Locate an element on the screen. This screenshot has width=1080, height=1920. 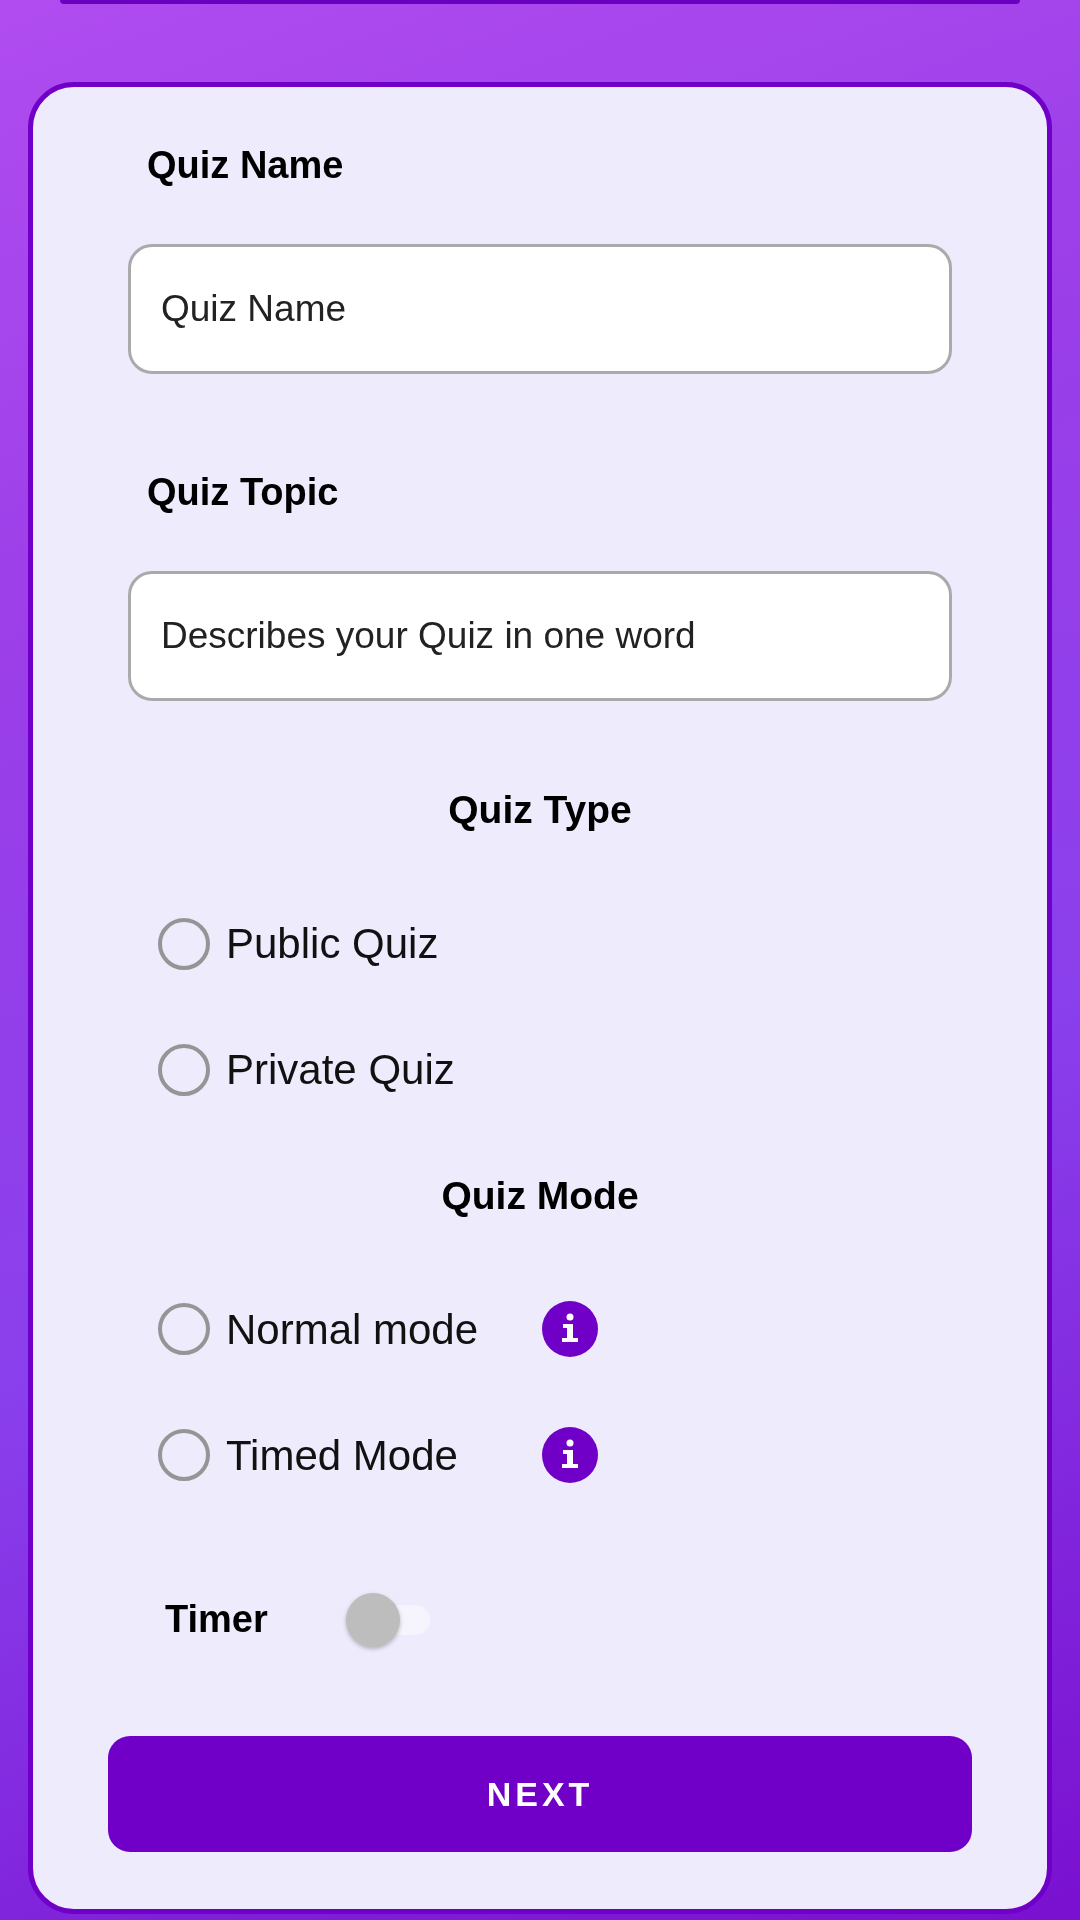
next-button: NEXT is located at coordinates (540, 1794).